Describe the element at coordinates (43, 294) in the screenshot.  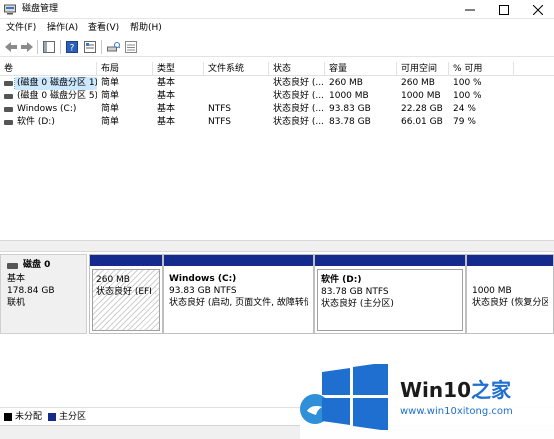
I see `disk-label: 磁盘 0 基本 178.84 GB 联机` at that location.